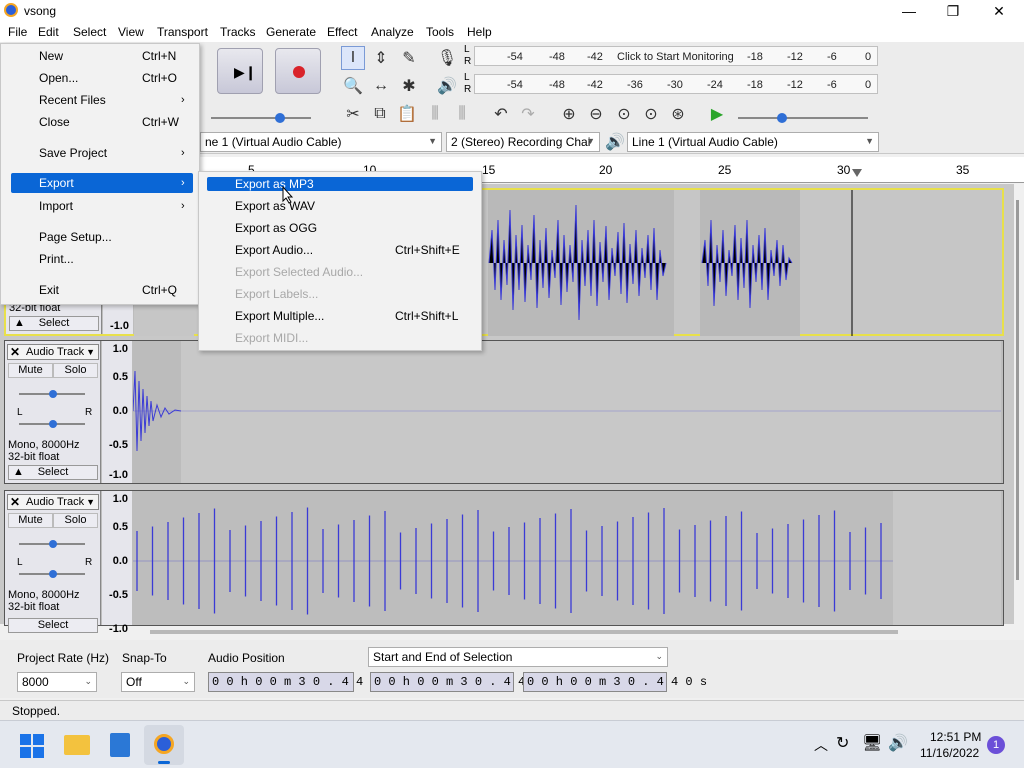  I want to click on menu-analyze: Analyze, so click(392, 32).